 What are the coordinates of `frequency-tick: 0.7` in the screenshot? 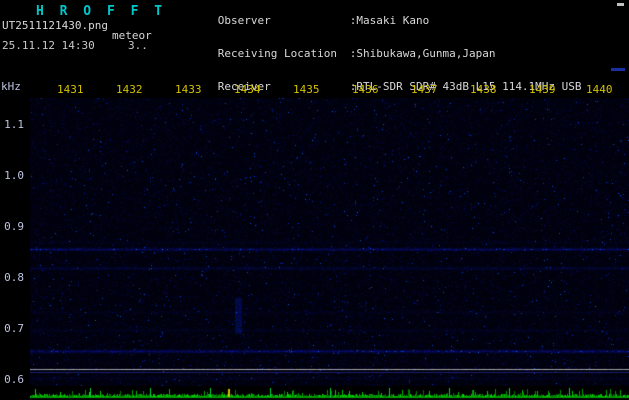 It's located at (14, 328).